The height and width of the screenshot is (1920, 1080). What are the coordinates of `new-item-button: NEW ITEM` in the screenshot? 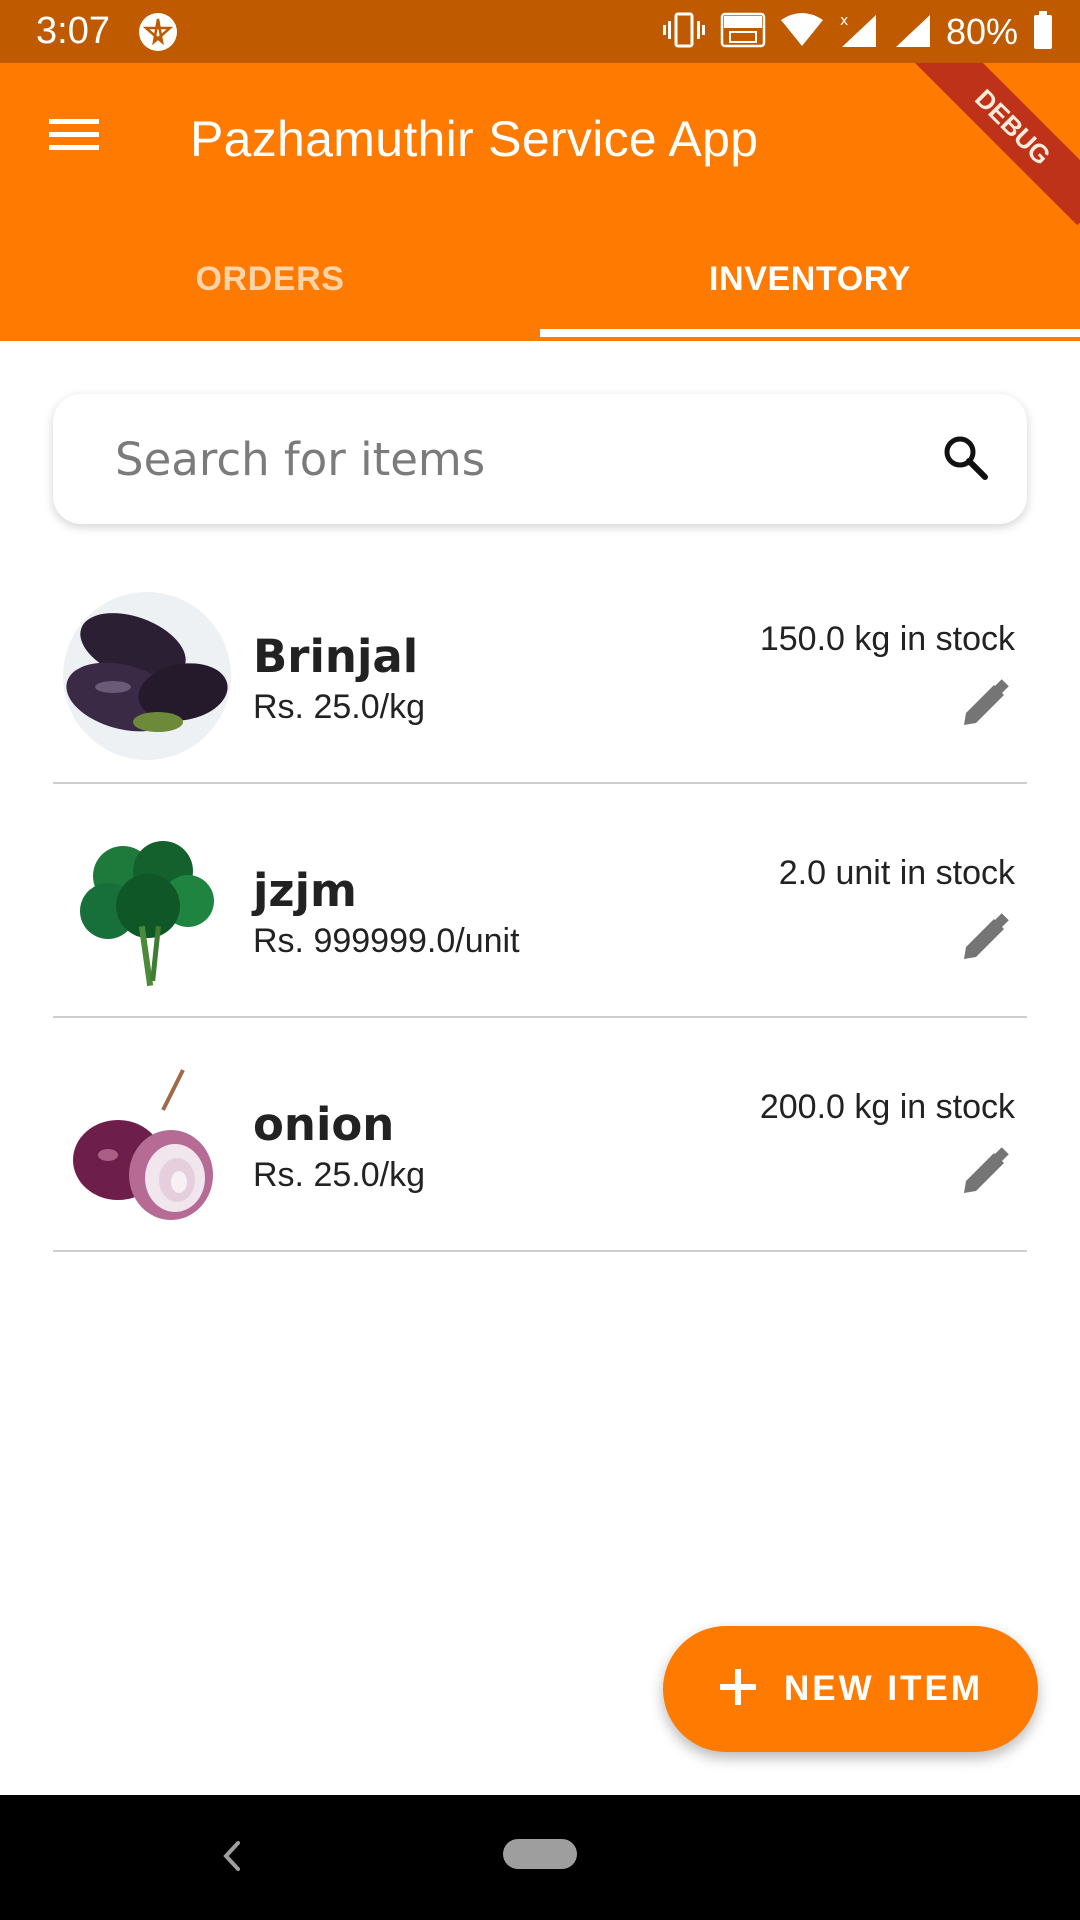 It's located at (850, 1689).